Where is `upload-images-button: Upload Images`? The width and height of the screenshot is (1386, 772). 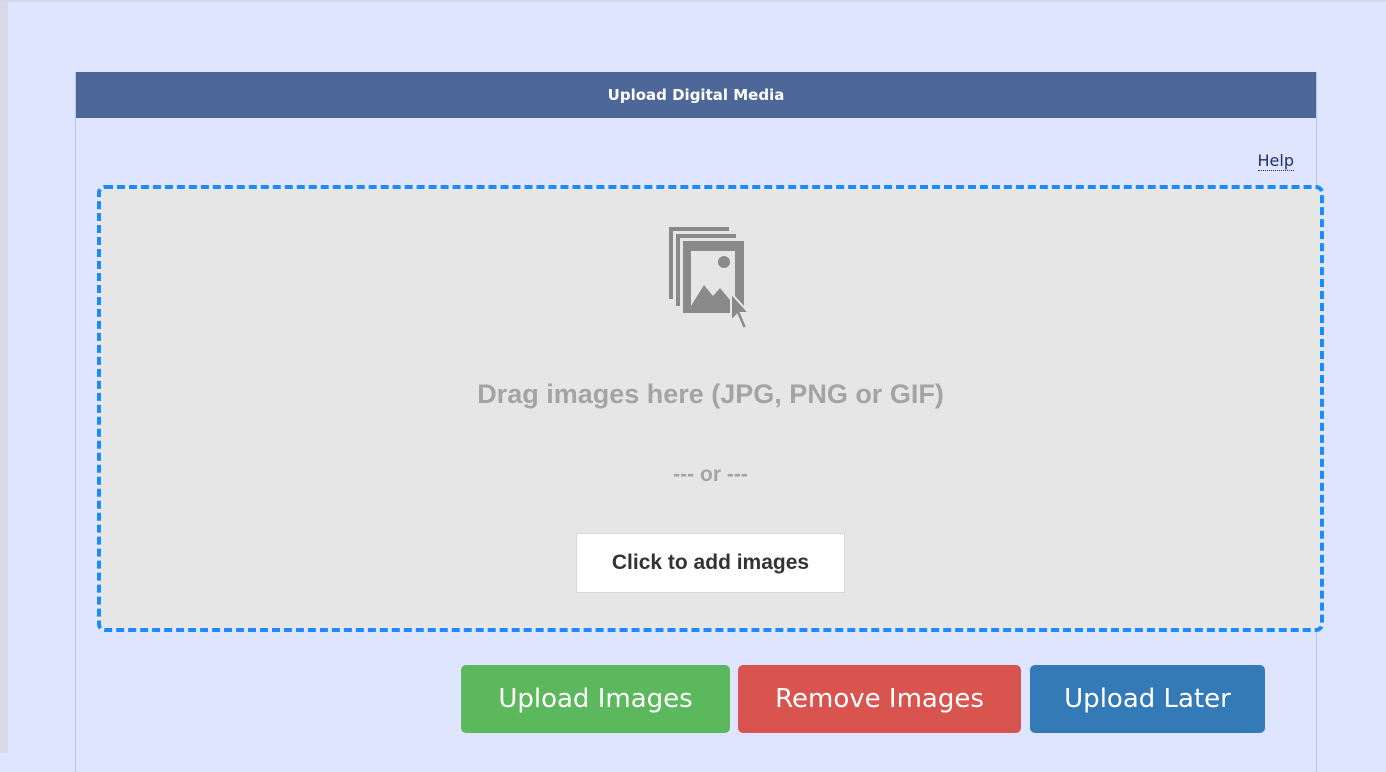
upload-images-button: Upload Images is located at coordinates (595, 699).